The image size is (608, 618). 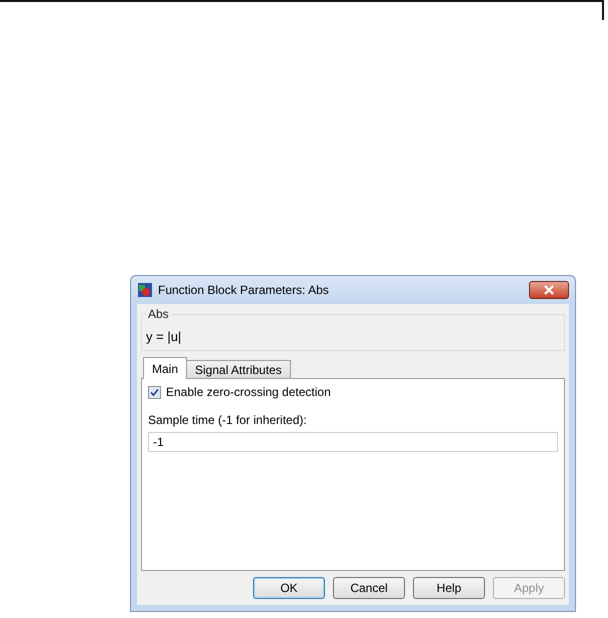 What do you see at coordinates (369, 588) in the screenshot?
I see `dialog-button: Cancel` at bounding box center [369, 588].